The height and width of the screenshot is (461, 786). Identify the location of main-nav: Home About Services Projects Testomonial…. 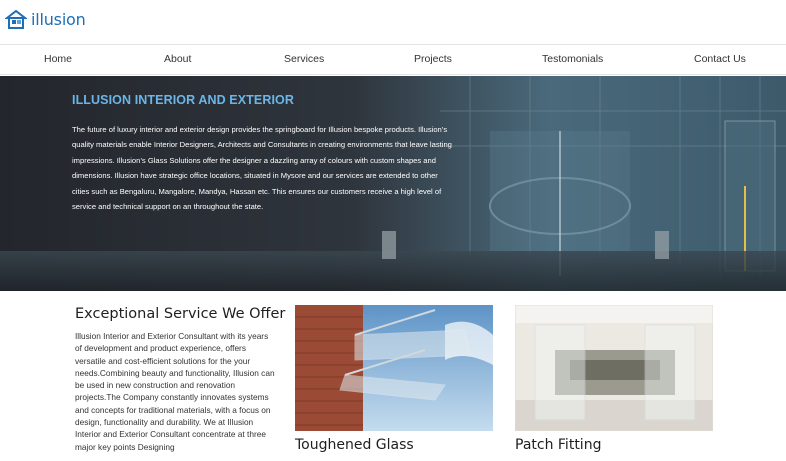
(393, 59).